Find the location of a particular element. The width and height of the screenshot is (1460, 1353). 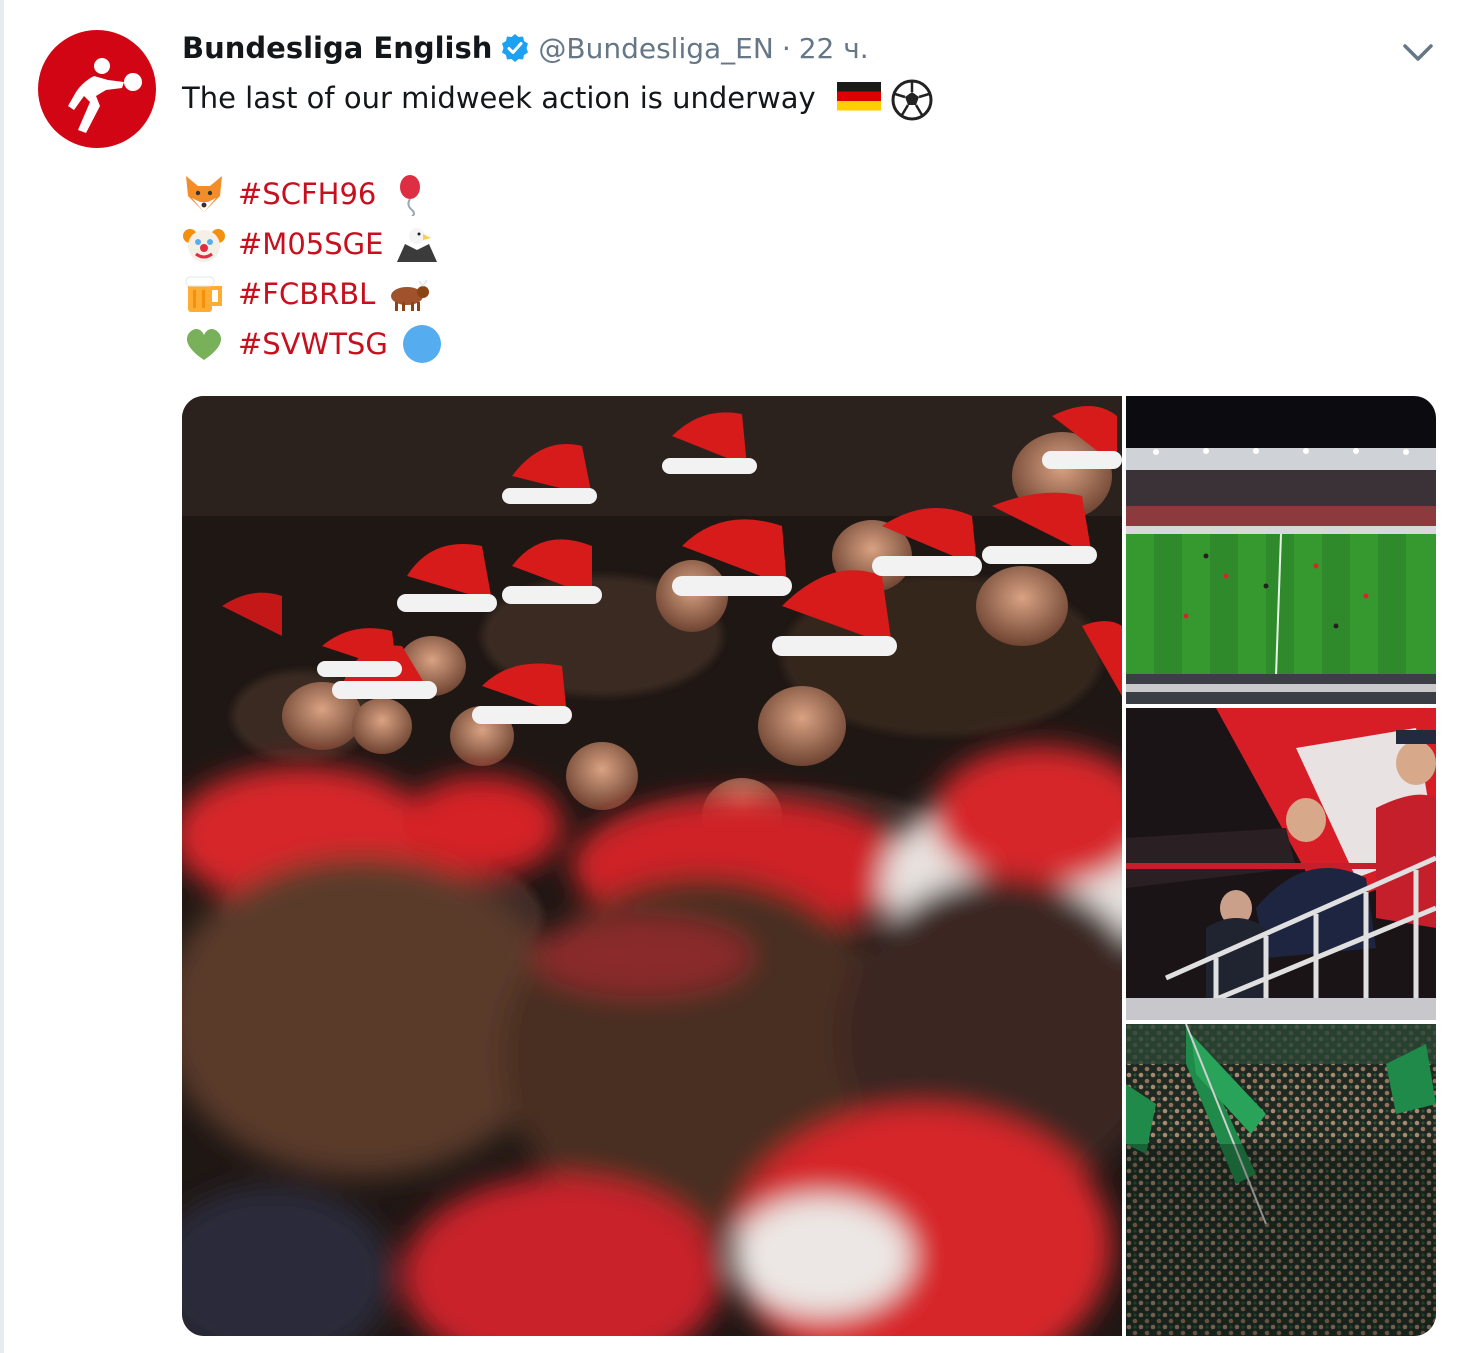

avatar is located at coordinates (97, 89).